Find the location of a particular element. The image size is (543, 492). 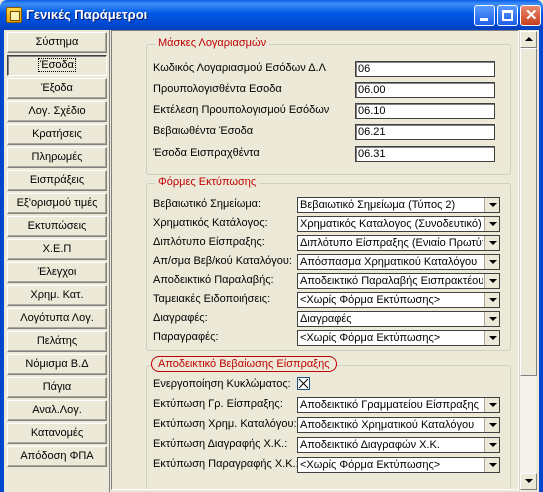

form-label: Χρηματικός Κατάλογος: is located at coordinates (210, 223).